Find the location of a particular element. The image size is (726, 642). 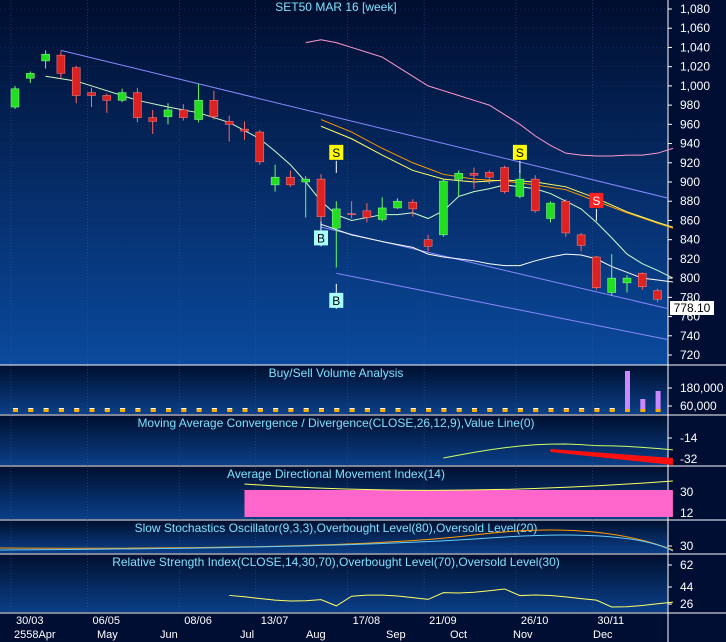

indicator-tick-label: 180,000 is located at coordinates (702, 388).